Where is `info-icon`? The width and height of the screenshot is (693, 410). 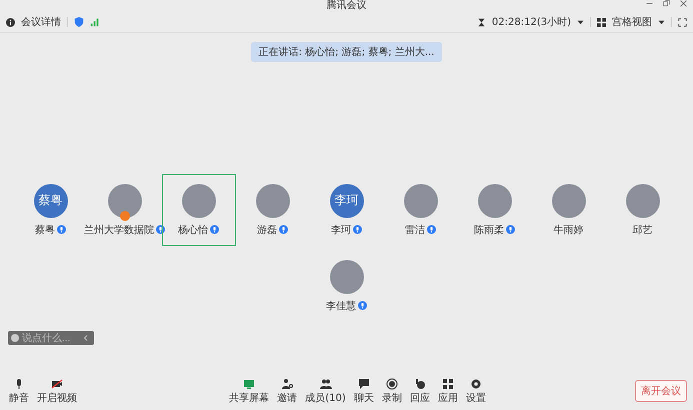
info-icon is located at coordinates (10, 22).